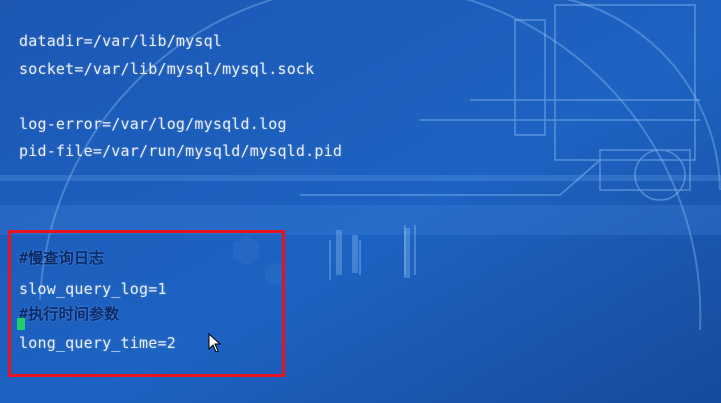 This screenshot has width=721, height=403. What do you see at coordinates (21, 324) in the screenshot?
I see `terminal-cursor` at bounding box center [21, 324].